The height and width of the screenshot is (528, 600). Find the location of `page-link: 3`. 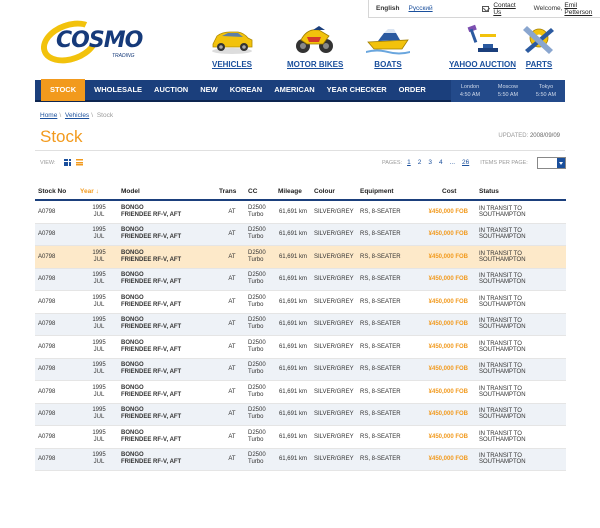

page-link: 3 is located at coordinates (430, 162).